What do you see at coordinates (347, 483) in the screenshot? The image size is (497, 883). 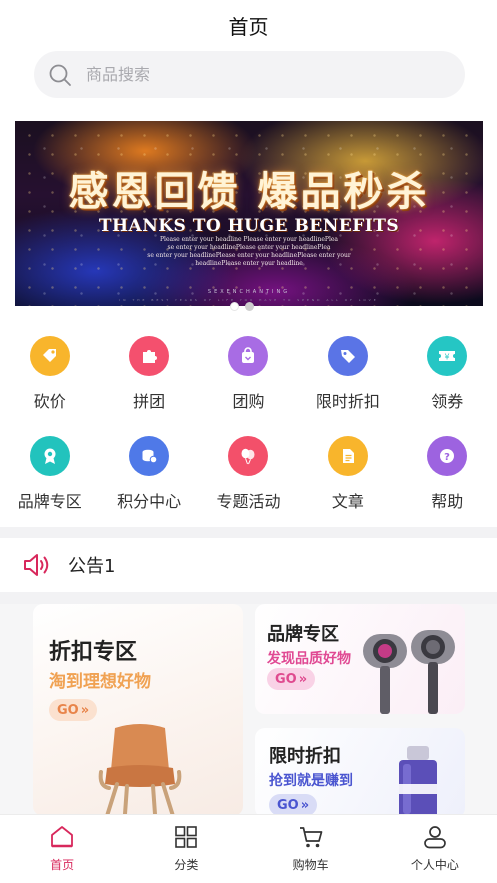 I see `feature-articles: 文章` at bounding box center [347, 483].